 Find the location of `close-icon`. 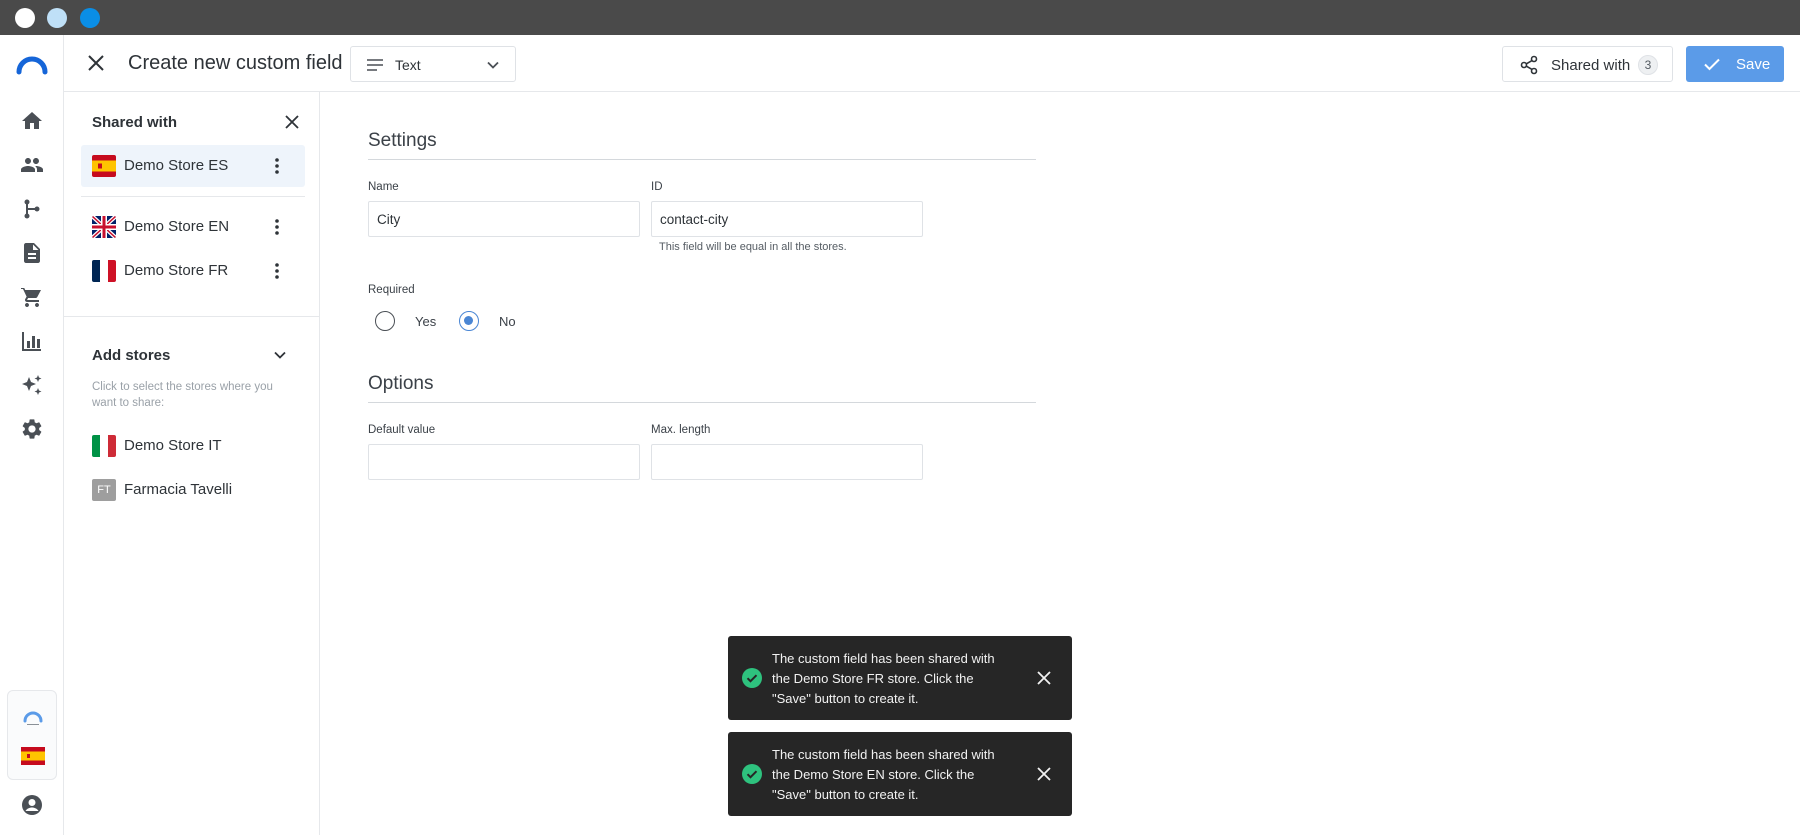

close-icon is located at coordinates (96, 63).